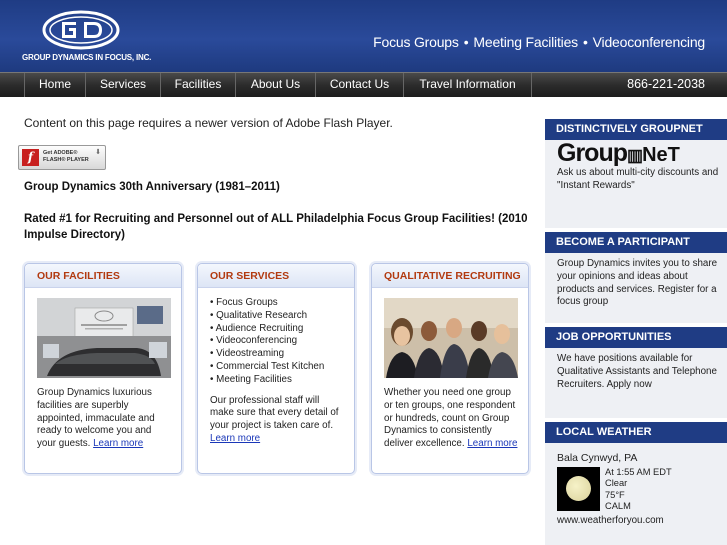  What do you see at coordinates (55, 85) in the screenshot?
I see `nav-home: Home` at bounding box center [55, 85].